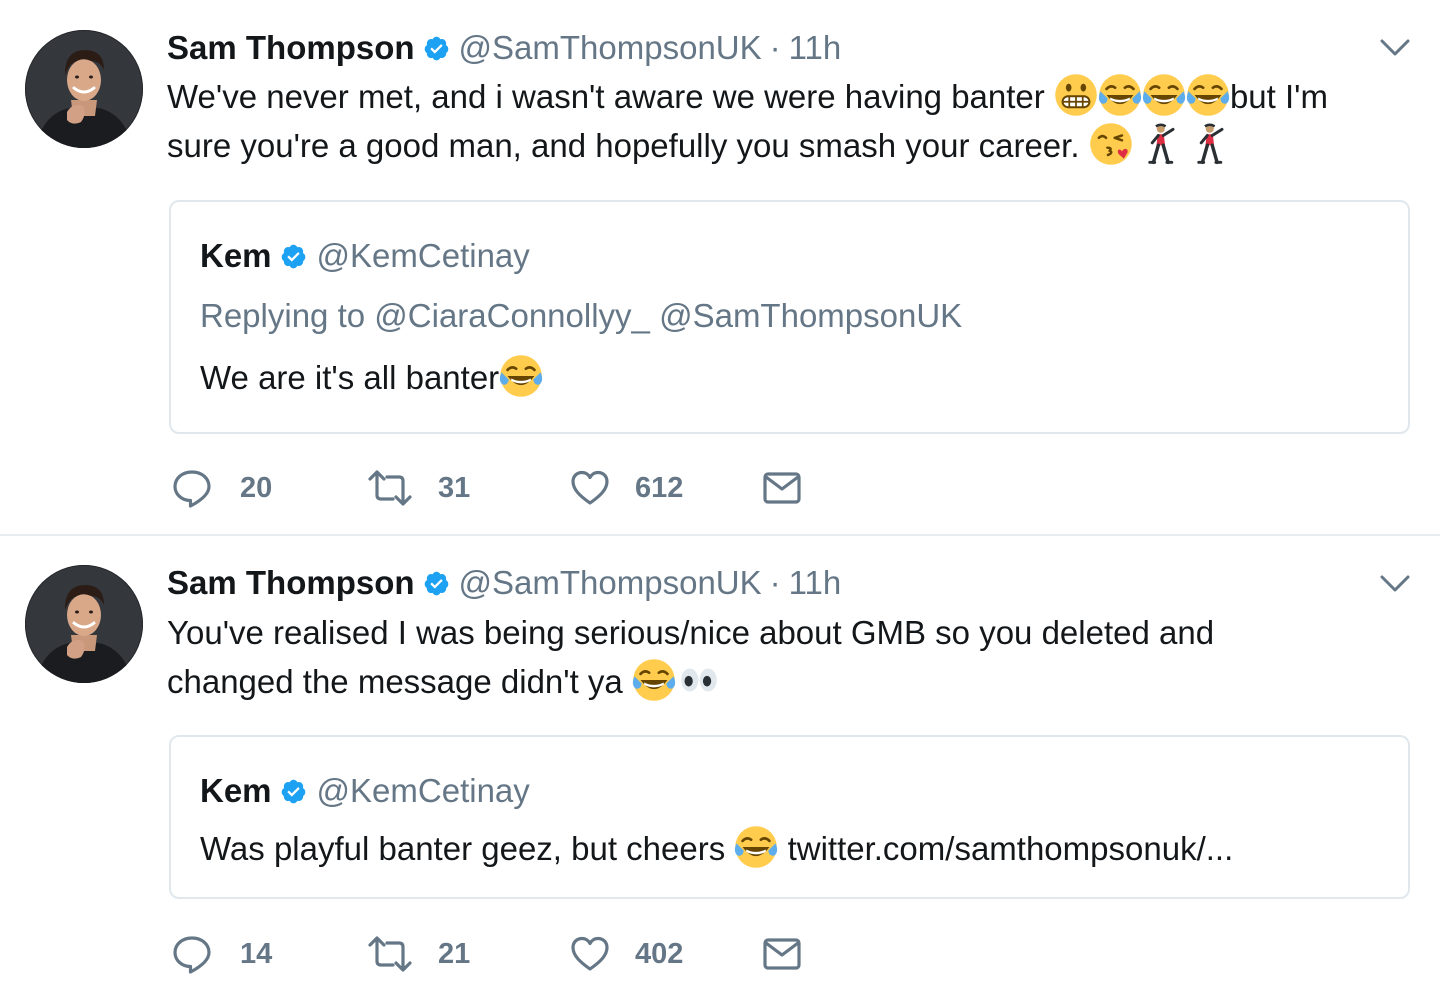 This screenshot has width=1440, height=994. I want to click on like-count: 402, so click(659, 953).